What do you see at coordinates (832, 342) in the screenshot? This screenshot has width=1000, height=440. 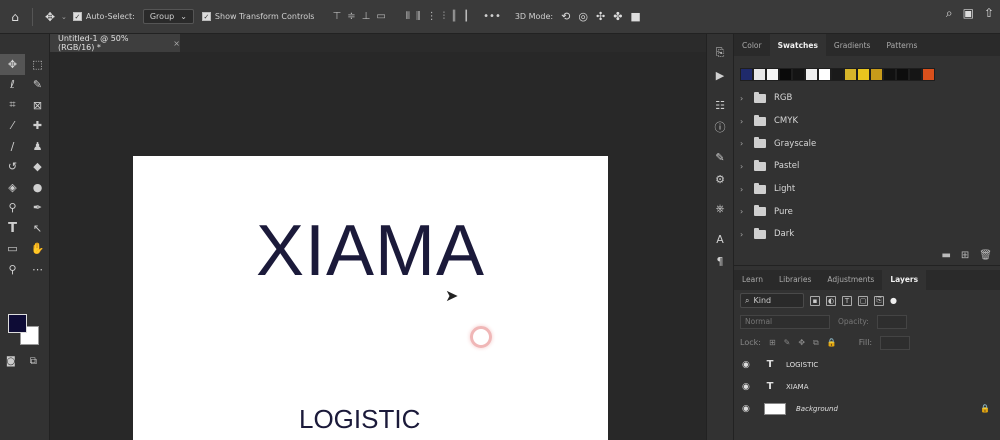 I see `lock-all-icon: 🔒` at bounding box center [832, 342].